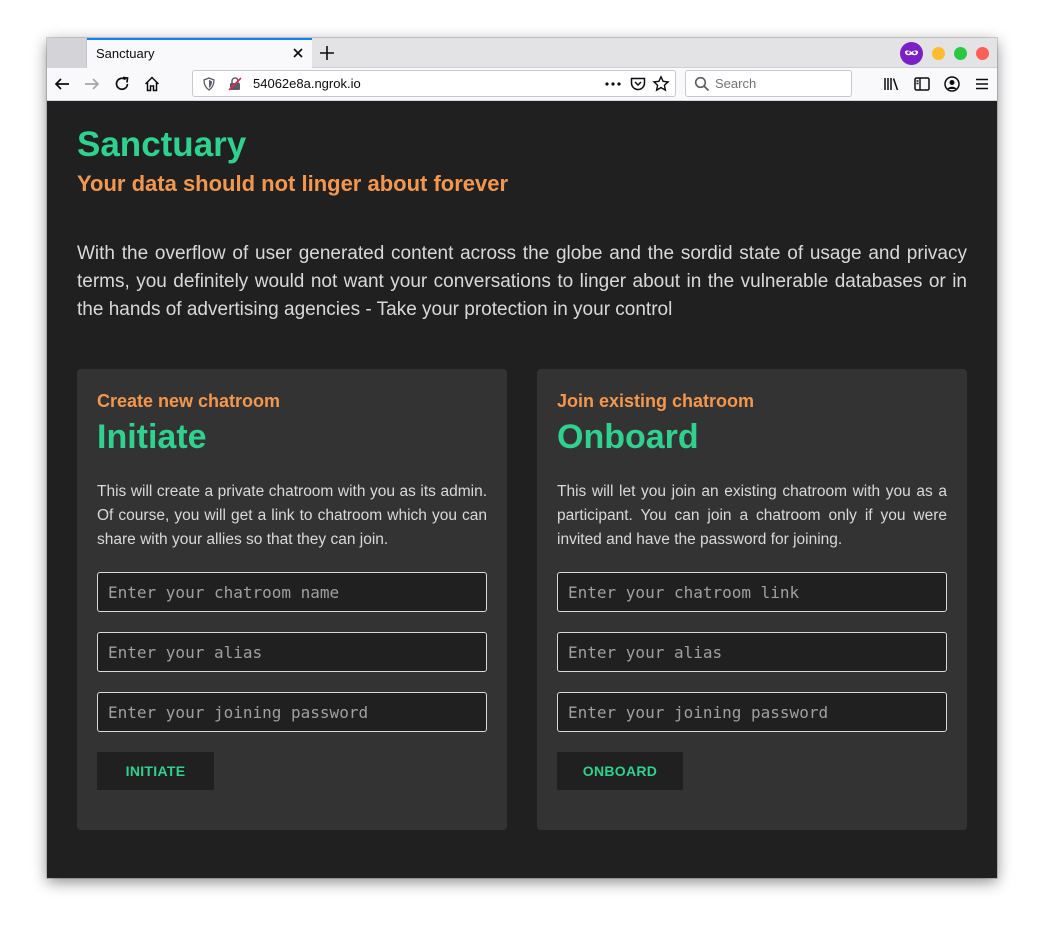 The width and height of the screenshot is (1048, 937). Describe the element at coordinates (911, 53) in the screenshot. I see `private-browsing-icon` at that location.